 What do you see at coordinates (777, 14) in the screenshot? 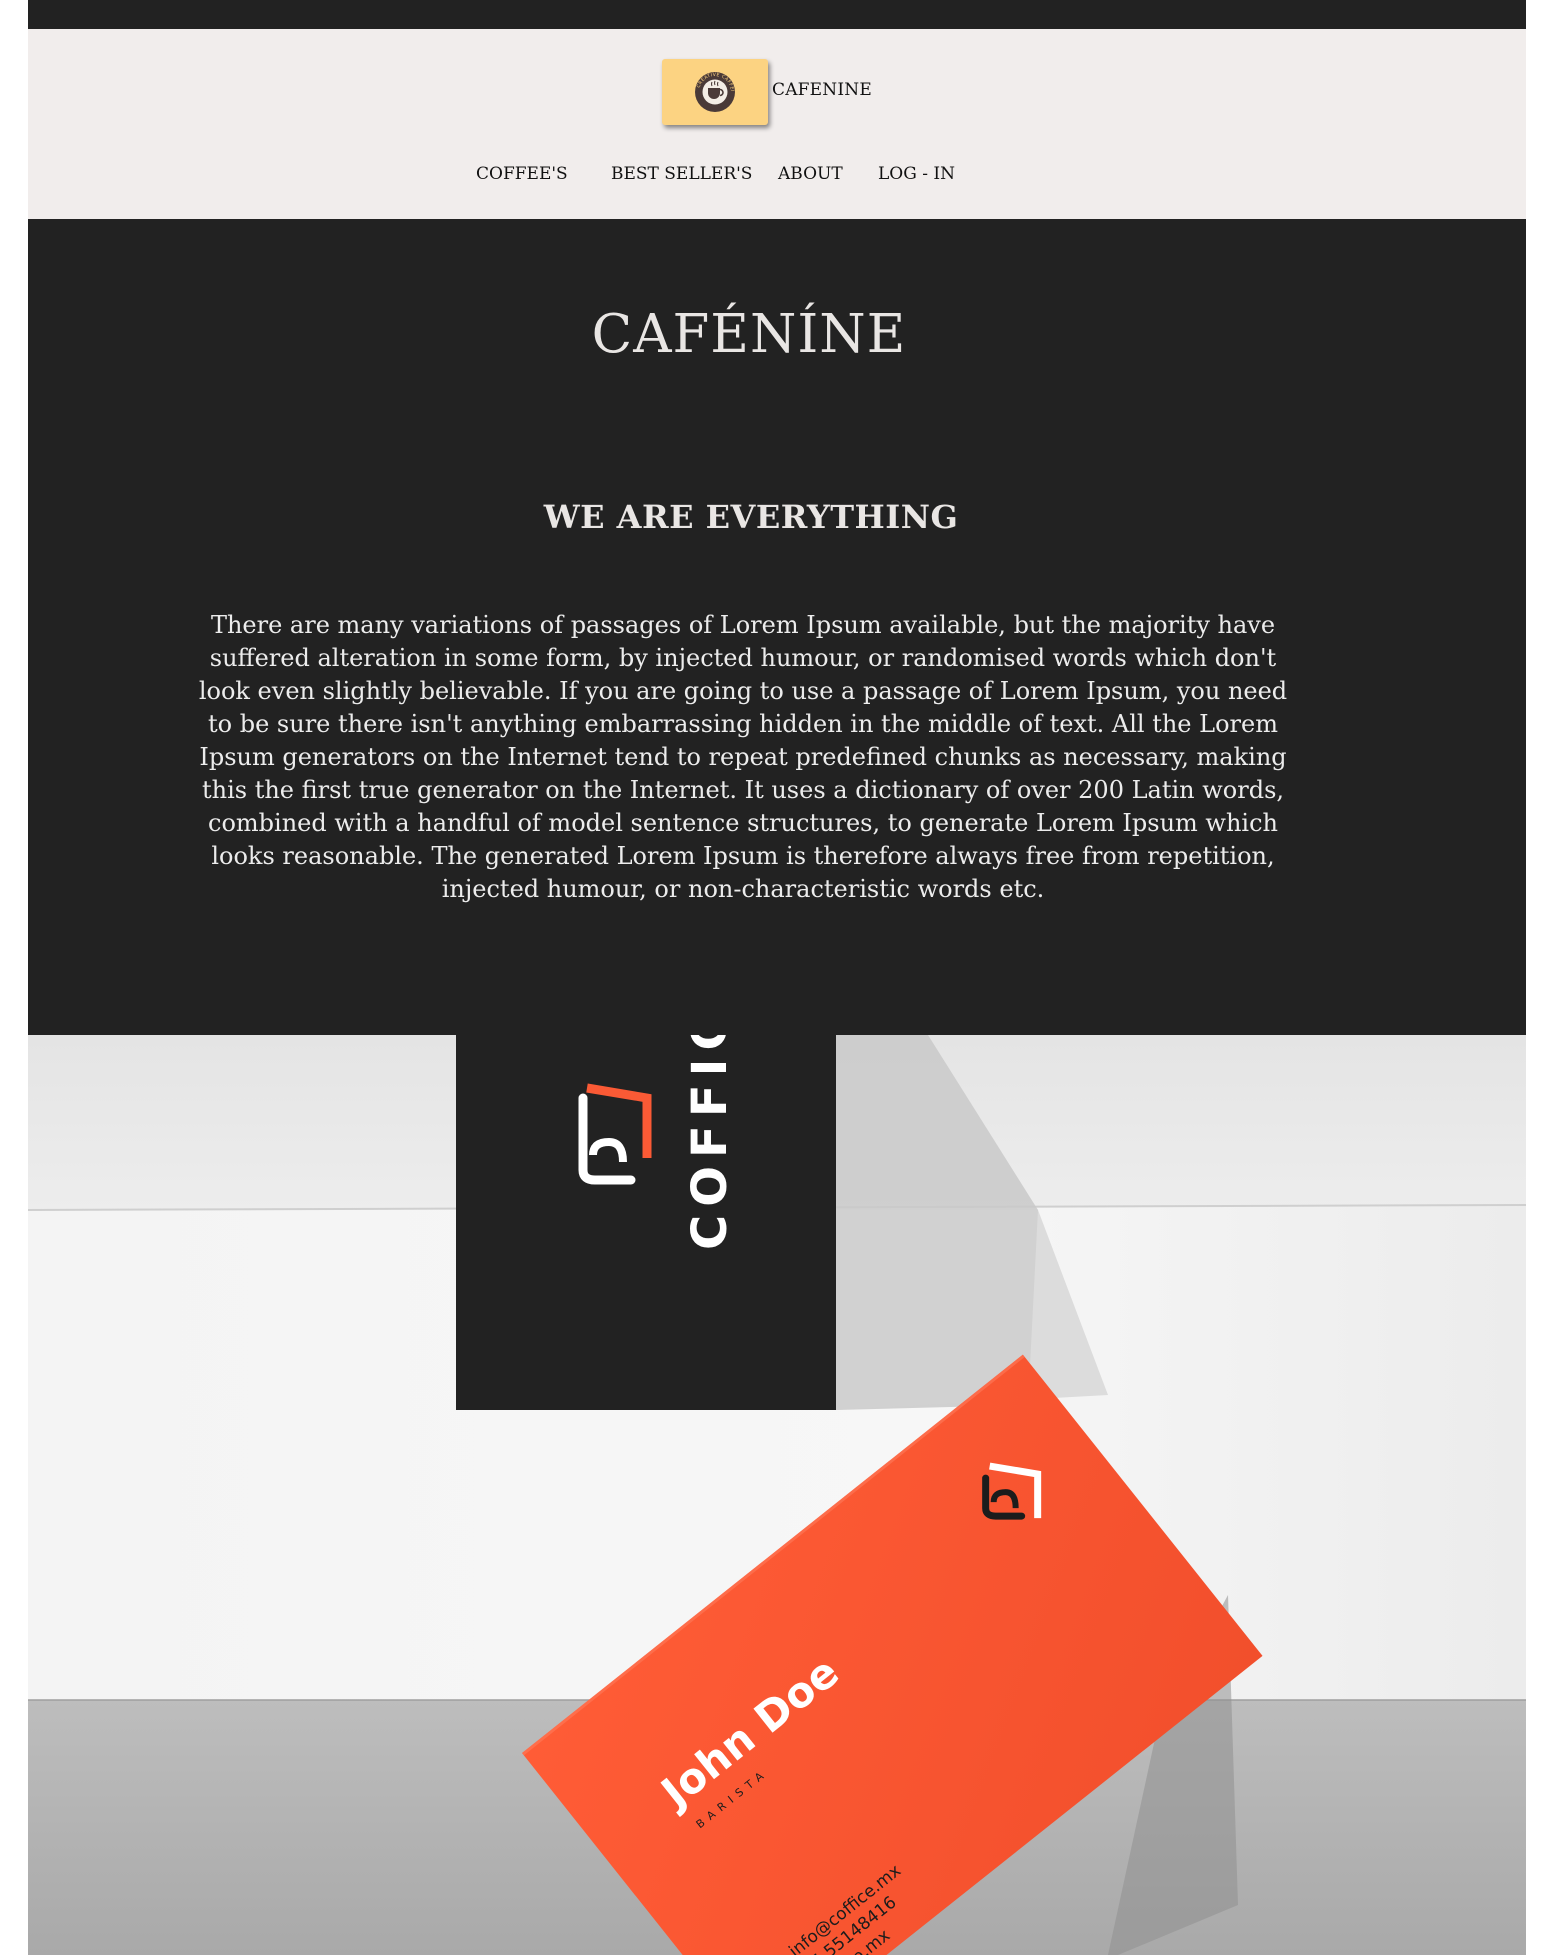
I see `top-bar` at bounding box center [777, 14].